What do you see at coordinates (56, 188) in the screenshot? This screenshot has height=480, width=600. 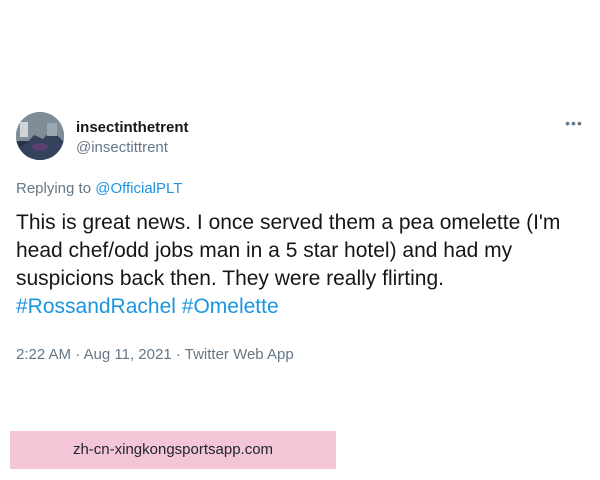 I see `replying-to-label: Replying to` at bounding box center [56, 188].